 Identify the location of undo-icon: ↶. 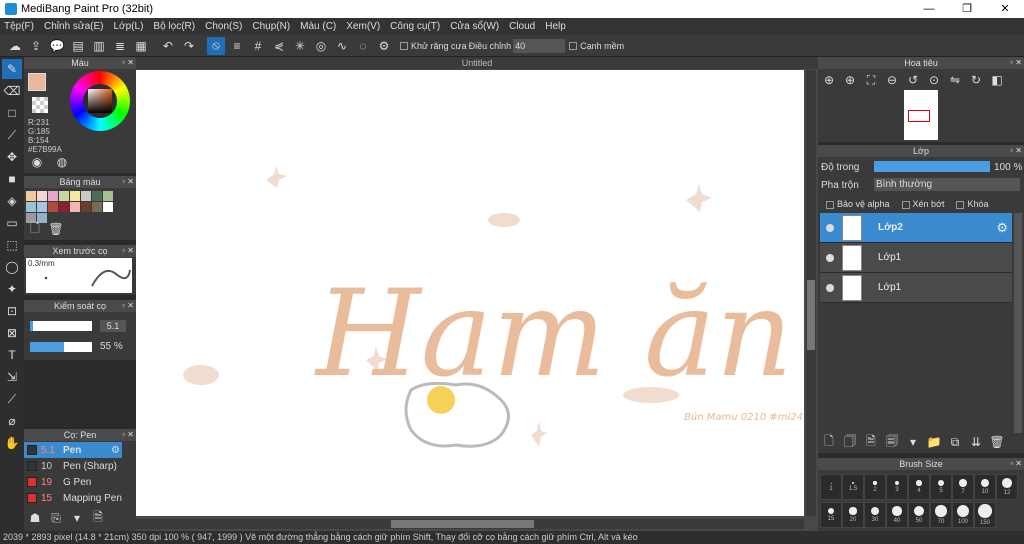
(168, 46).